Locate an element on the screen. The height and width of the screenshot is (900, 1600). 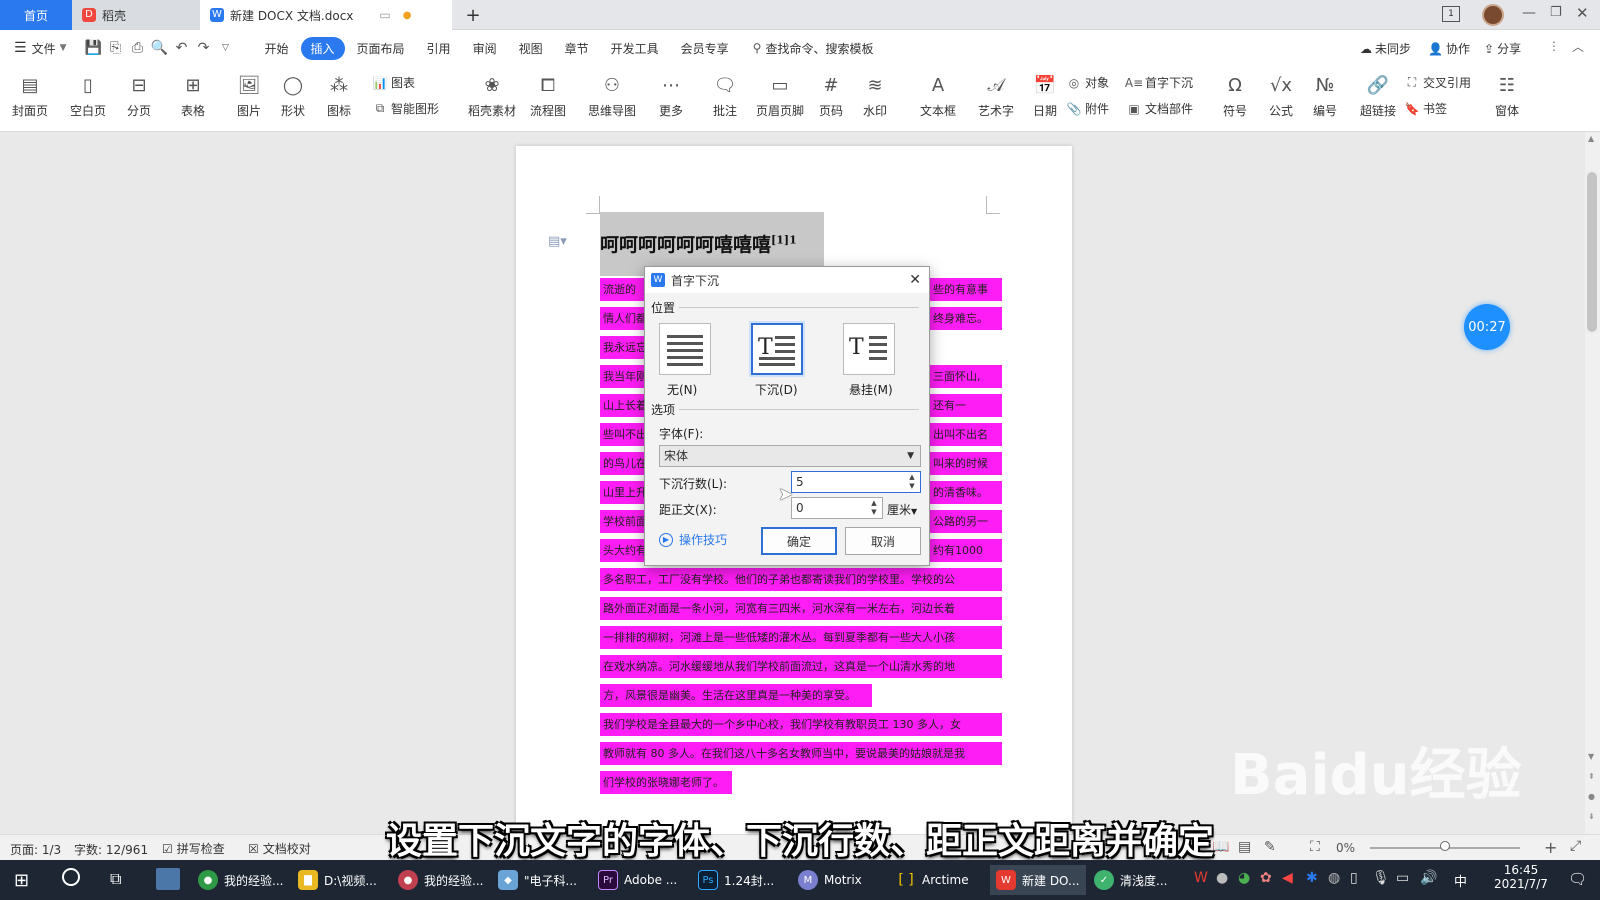
sync-button: ☁ 未同步 is located at coordinates (1385, 48).